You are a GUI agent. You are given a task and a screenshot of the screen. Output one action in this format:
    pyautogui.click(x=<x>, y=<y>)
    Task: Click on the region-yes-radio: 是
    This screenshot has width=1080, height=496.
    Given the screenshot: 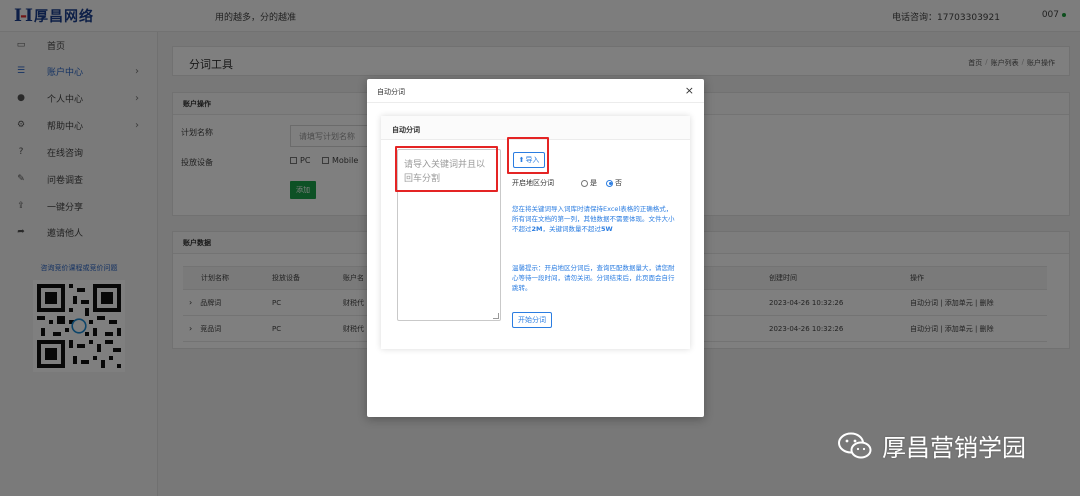 What is the action you would take?
    pyautogui.click(x=589, y=183)
    